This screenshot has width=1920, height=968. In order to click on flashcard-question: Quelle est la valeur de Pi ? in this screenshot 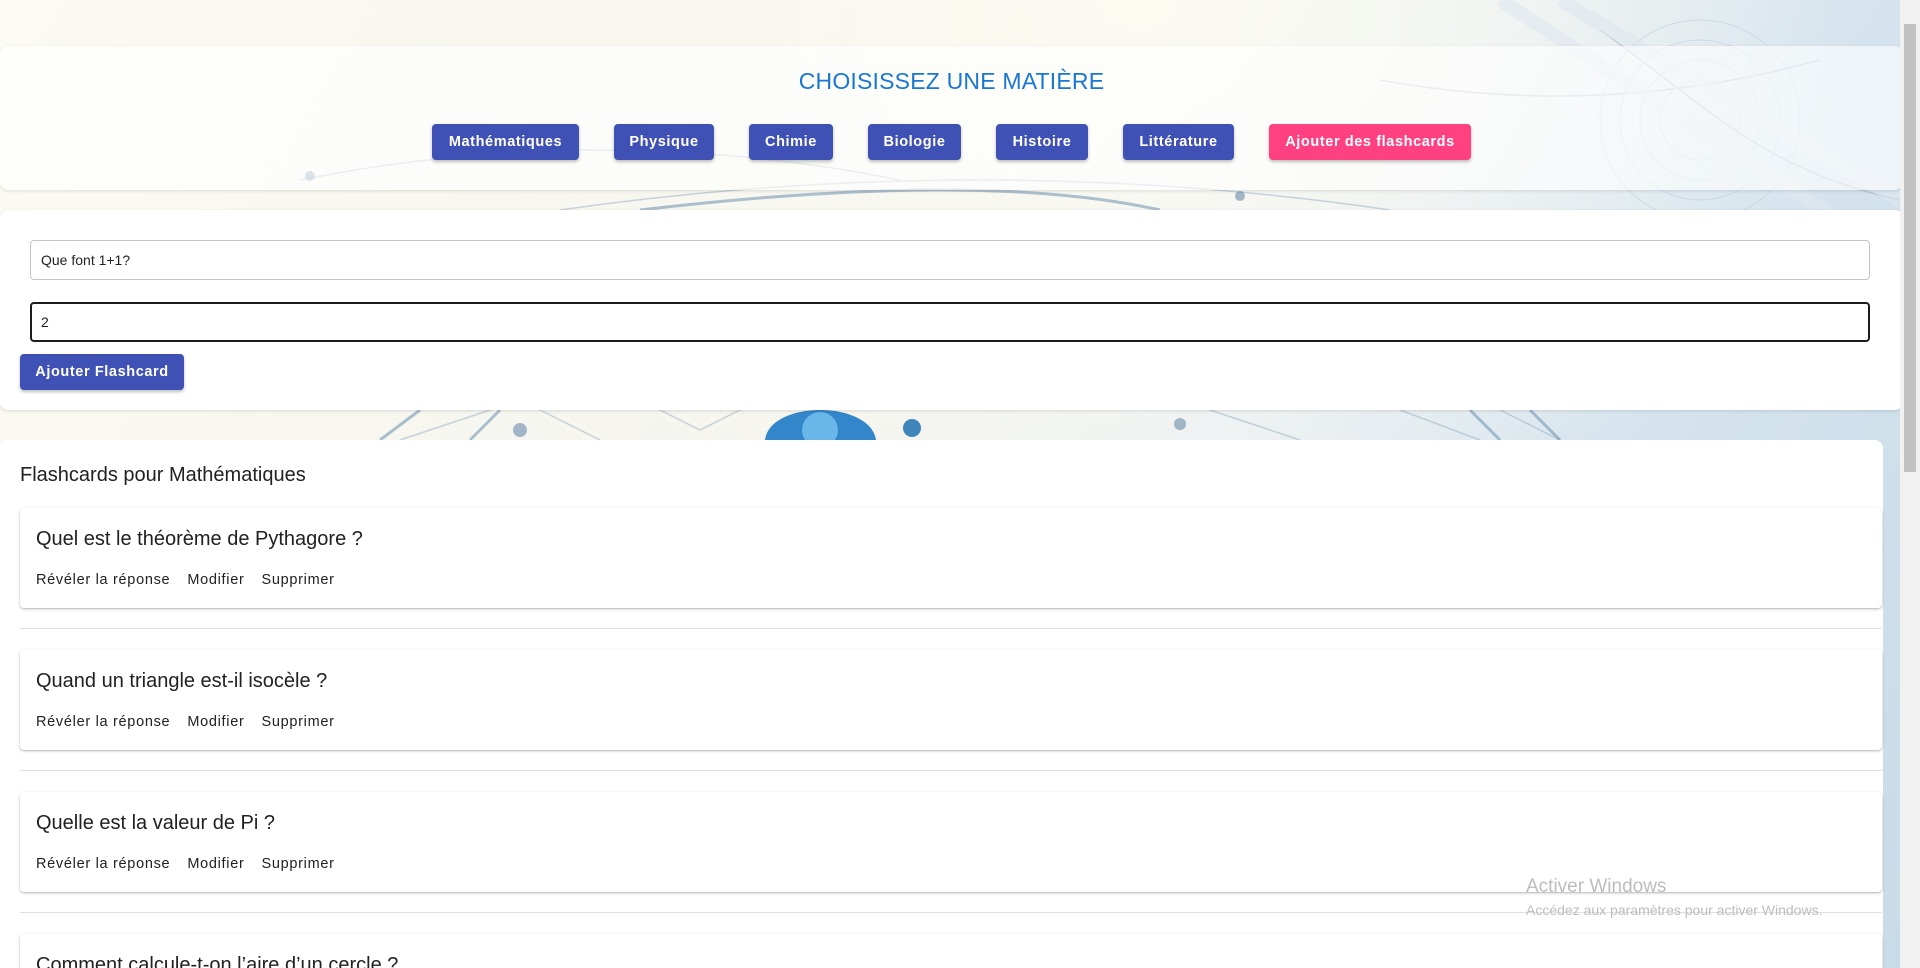, I will do `click(156, 823)`.